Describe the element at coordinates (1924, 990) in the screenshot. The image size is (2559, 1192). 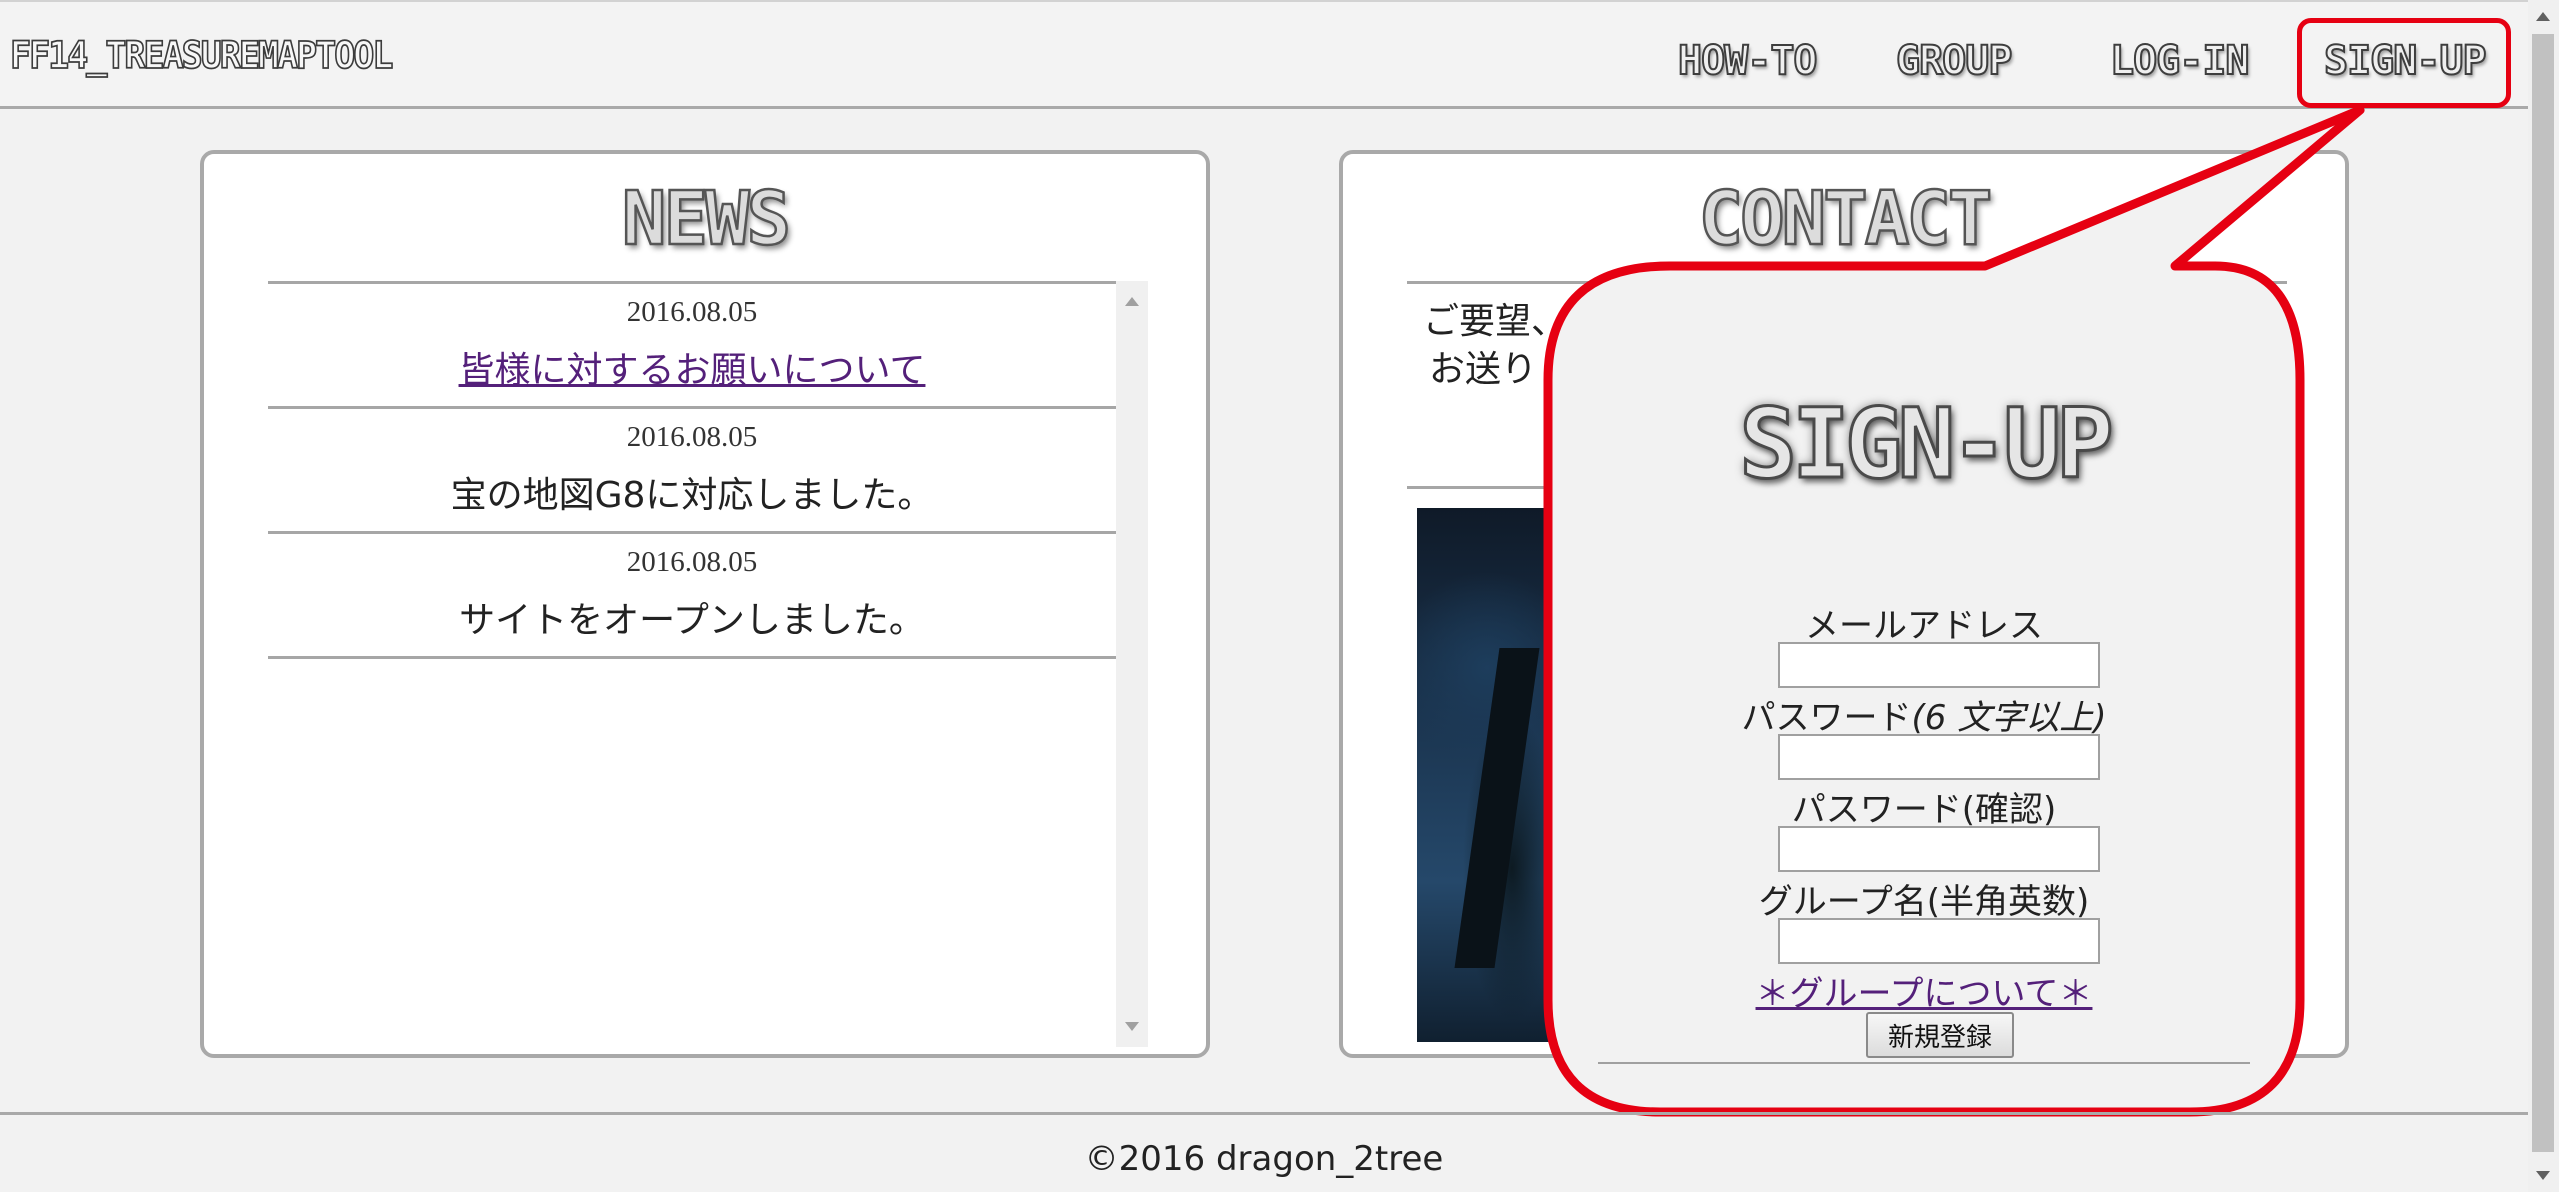
I see `about-group-link: ＊グループについて＊` at that location.